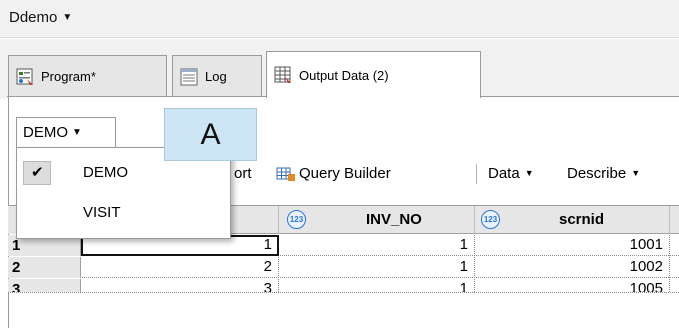 The image size is (679, 328). What do you see at coordinates (339, 19) in the screenshot?
I see `project-title-bar: Ddemo ▼` at bounding box center [339, 19].